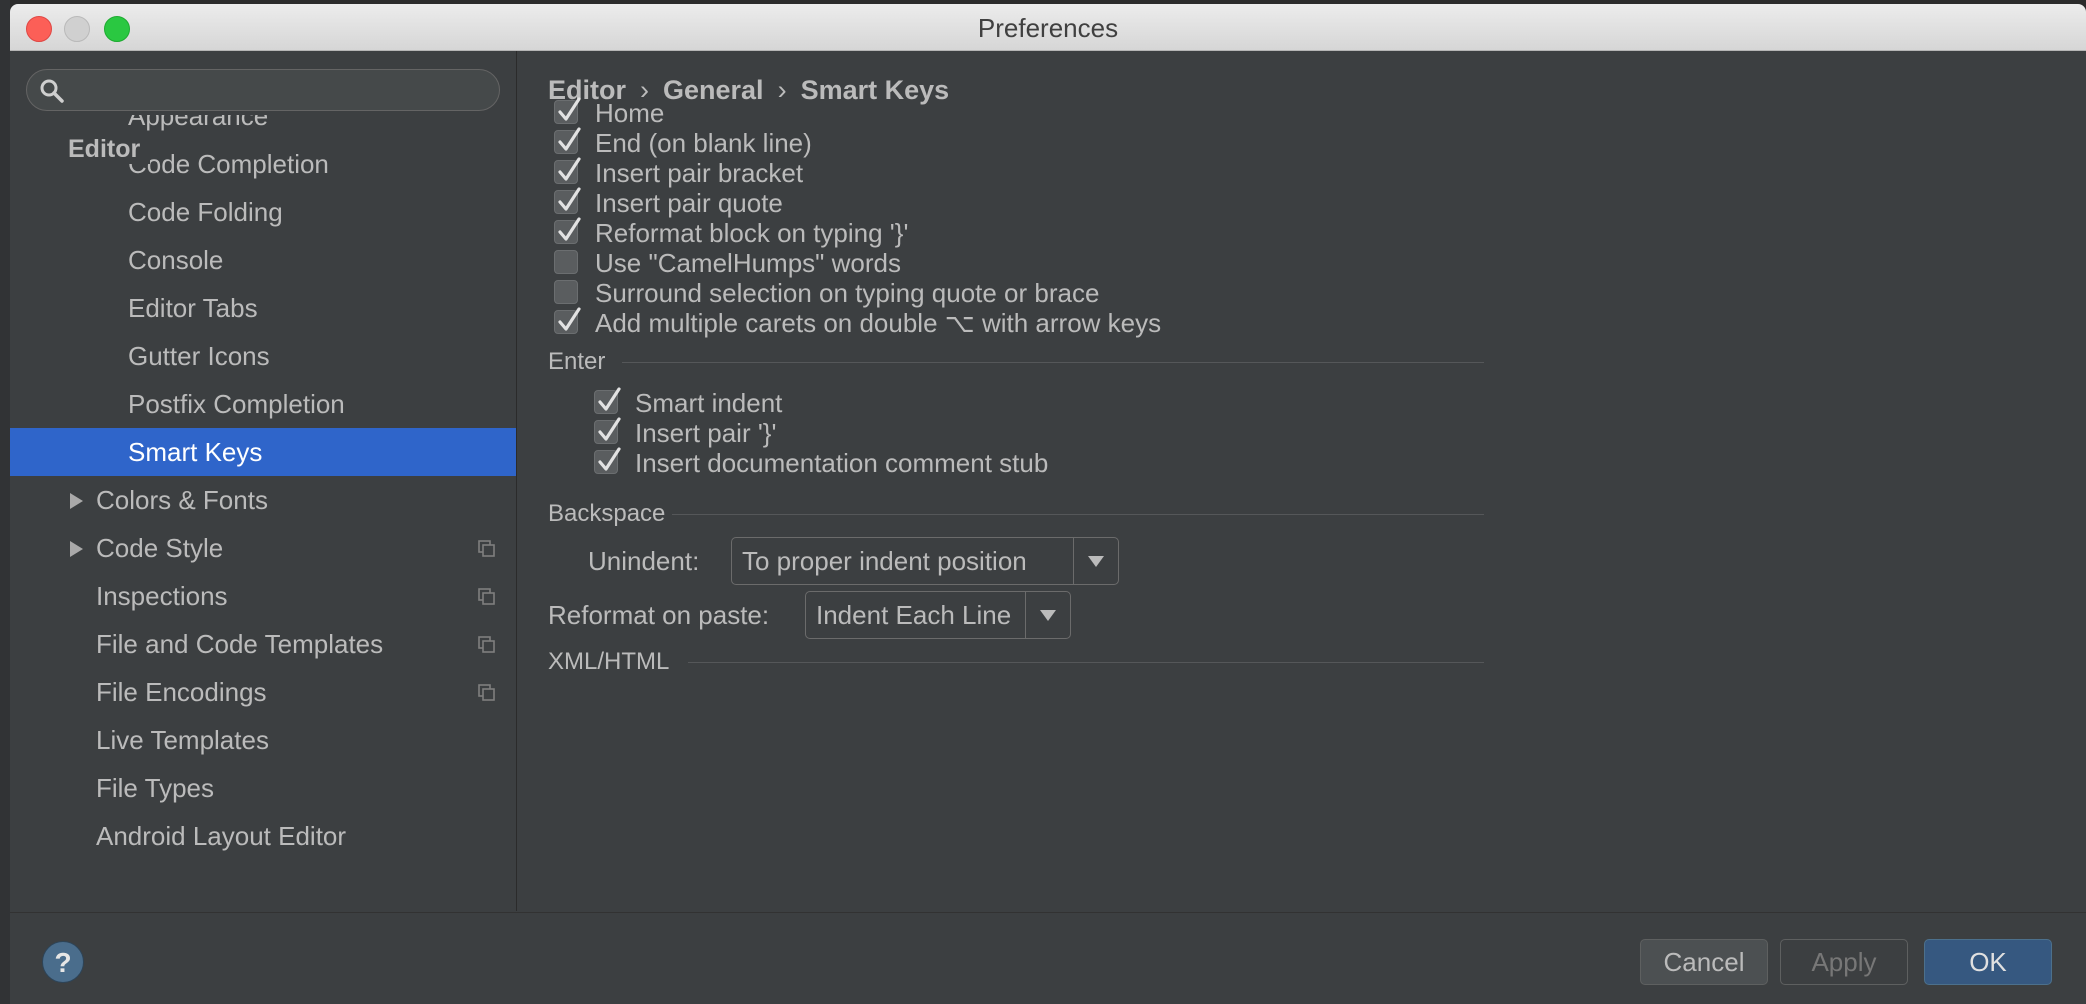 This screenshot has width=2086, height=1004. Describe the element at coordinates (182, 740) in the screenshot. I see `sidebar-item-label: Live Templates` at that location.